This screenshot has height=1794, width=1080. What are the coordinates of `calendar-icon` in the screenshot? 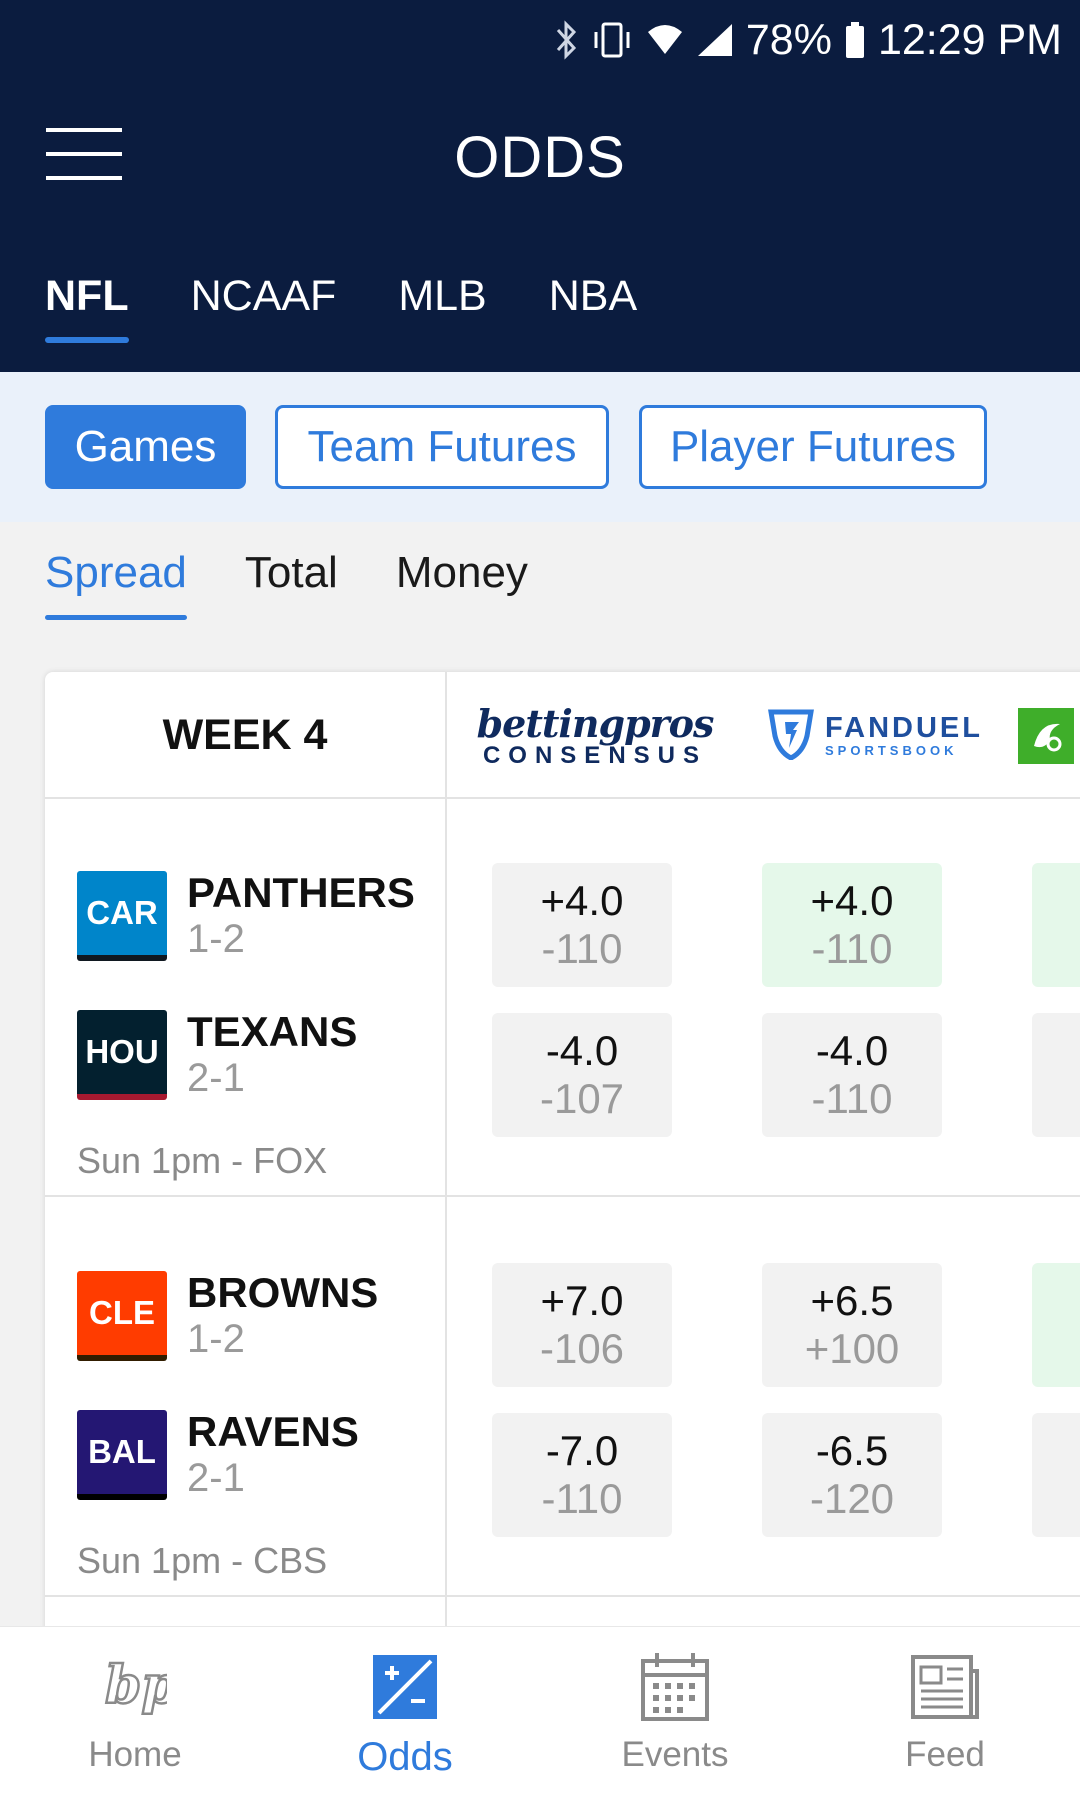 It's located at (675, 1687).